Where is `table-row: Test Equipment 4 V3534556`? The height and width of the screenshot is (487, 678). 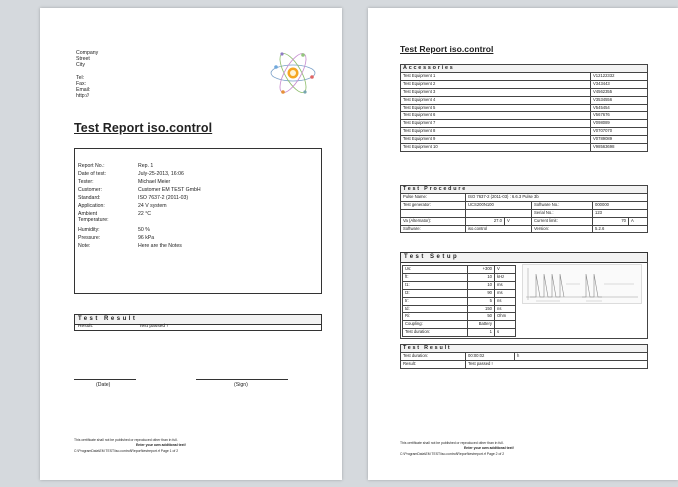
table-row: Test Equipment 4 V3534556 is located at coordinates (524, 100).